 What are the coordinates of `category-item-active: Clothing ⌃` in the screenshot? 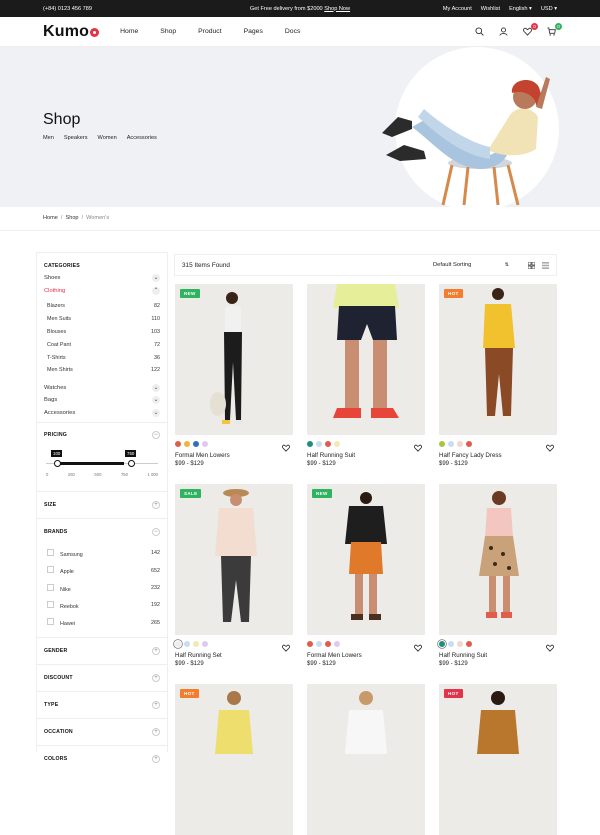 It's located at (102, 291).